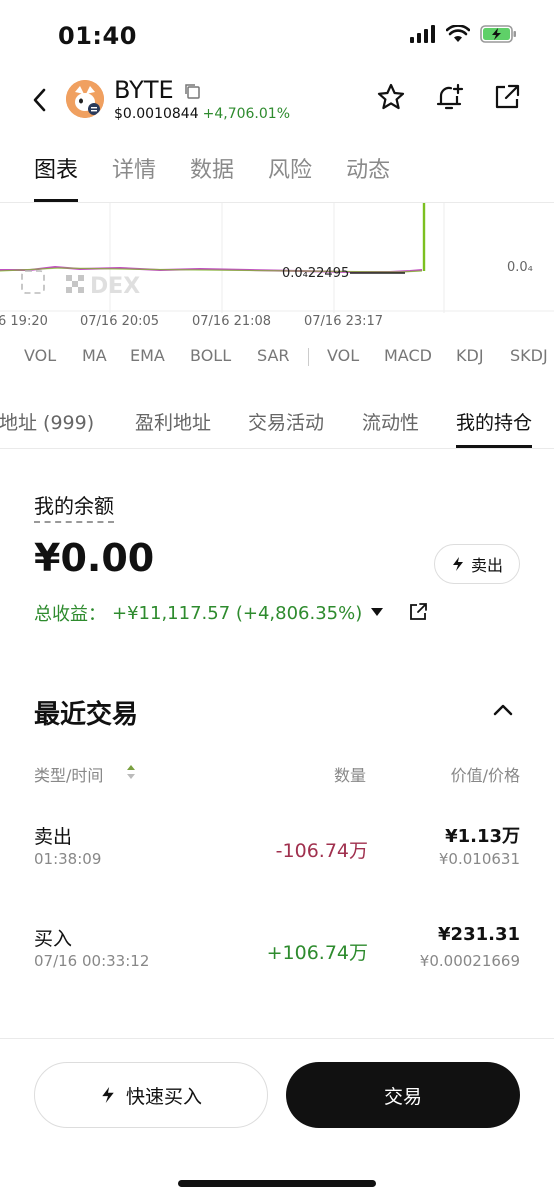 This screenshot has width=554, height=1200. Describe the element at coordinates (24, 321) in the screenshot. I see `x-axis-label: 6 19:20` at that location.